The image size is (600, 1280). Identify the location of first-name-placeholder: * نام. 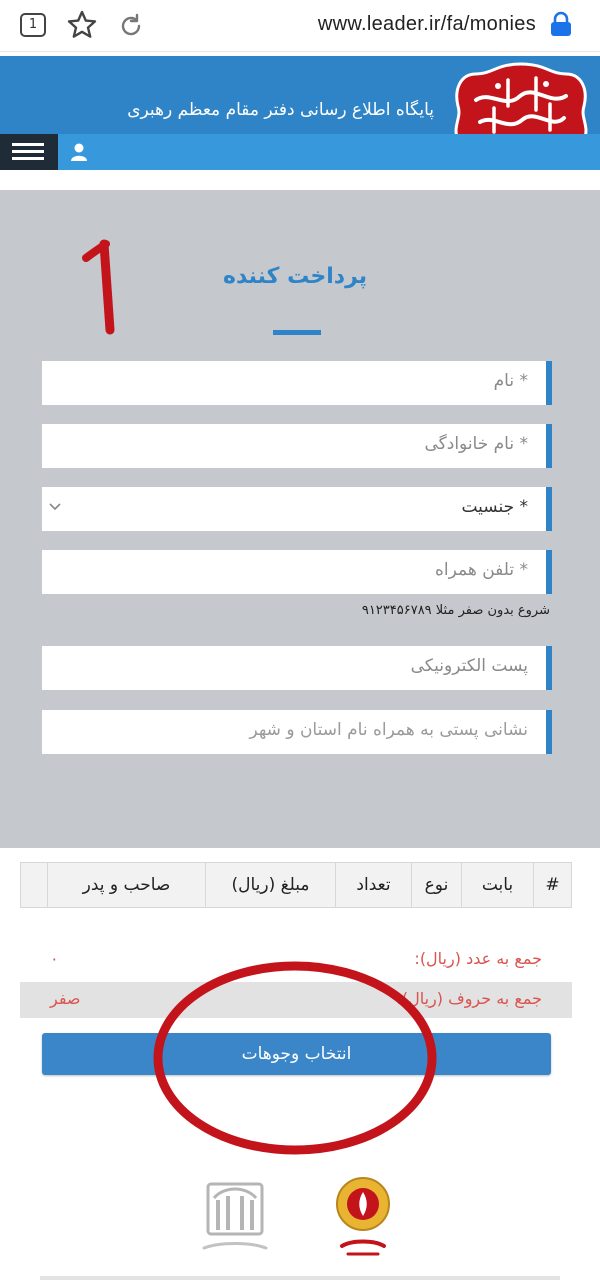
(510, 381).